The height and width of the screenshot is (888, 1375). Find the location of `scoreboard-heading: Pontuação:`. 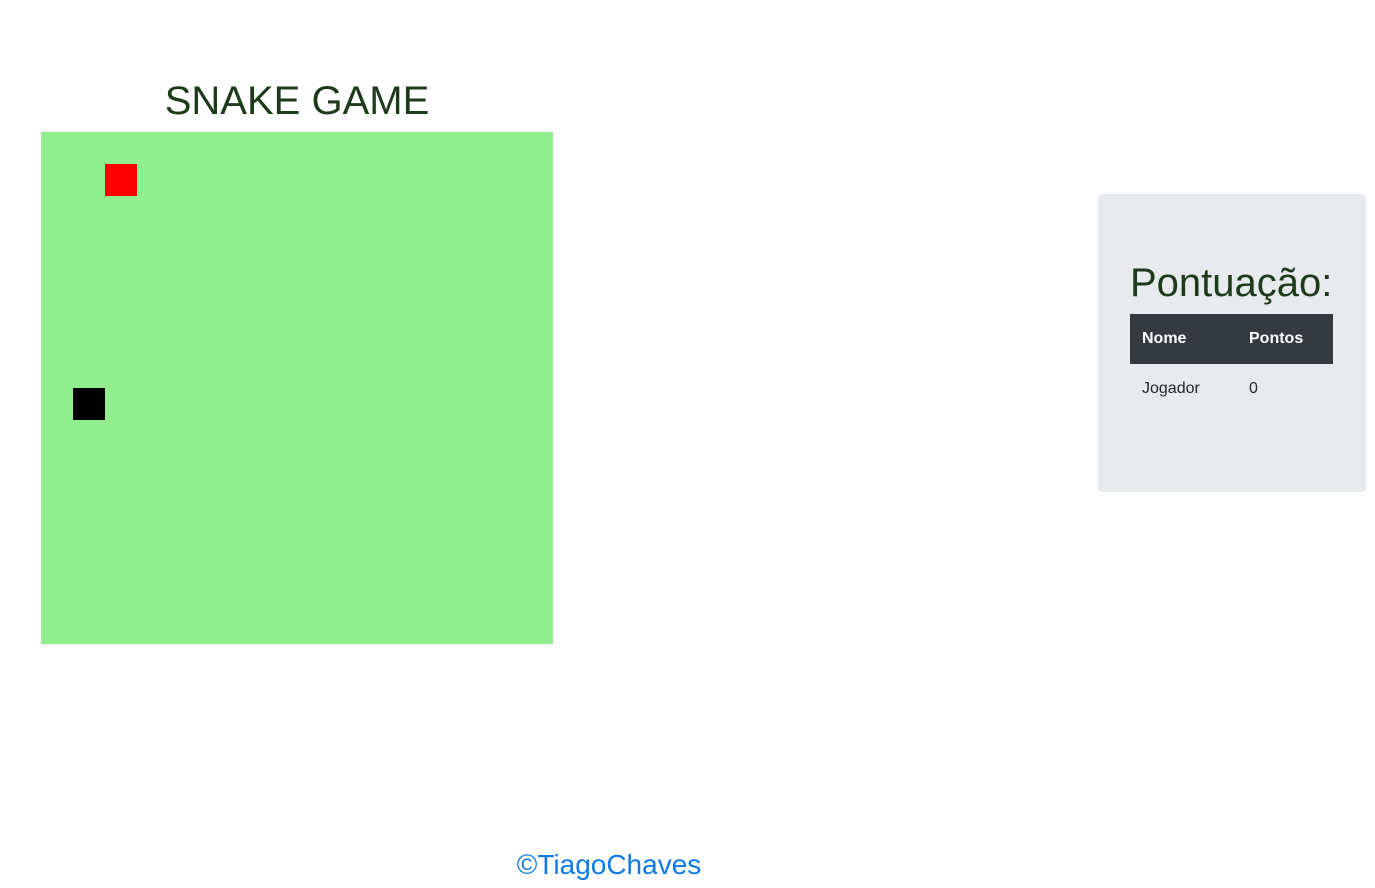

scoreboard-heading: Pontuação: is located at coordinates (1231, 283).